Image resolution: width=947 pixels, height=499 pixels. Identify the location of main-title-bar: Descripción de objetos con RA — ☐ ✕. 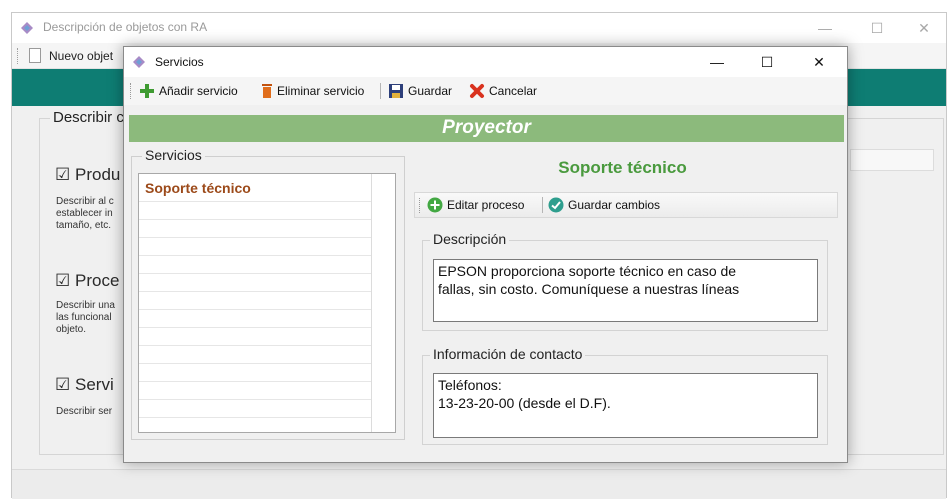
(479, 28).